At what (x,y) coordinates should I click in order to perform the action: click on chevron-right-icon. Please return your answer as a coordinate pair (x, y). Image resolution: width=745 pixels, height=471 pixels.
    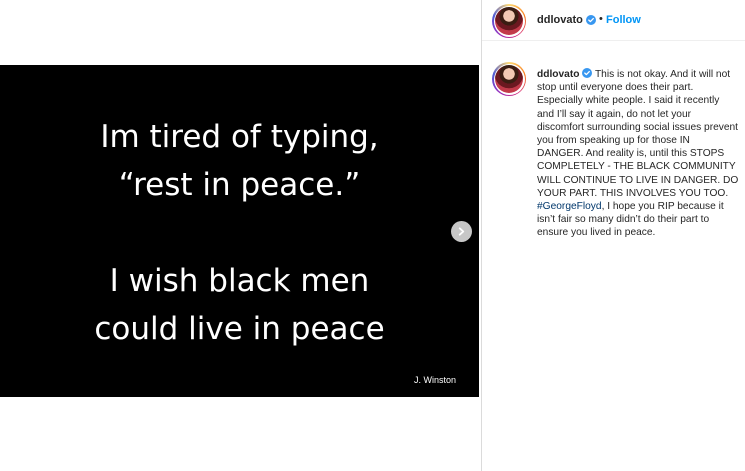
    Looking at the image, I should click on (461, 231).